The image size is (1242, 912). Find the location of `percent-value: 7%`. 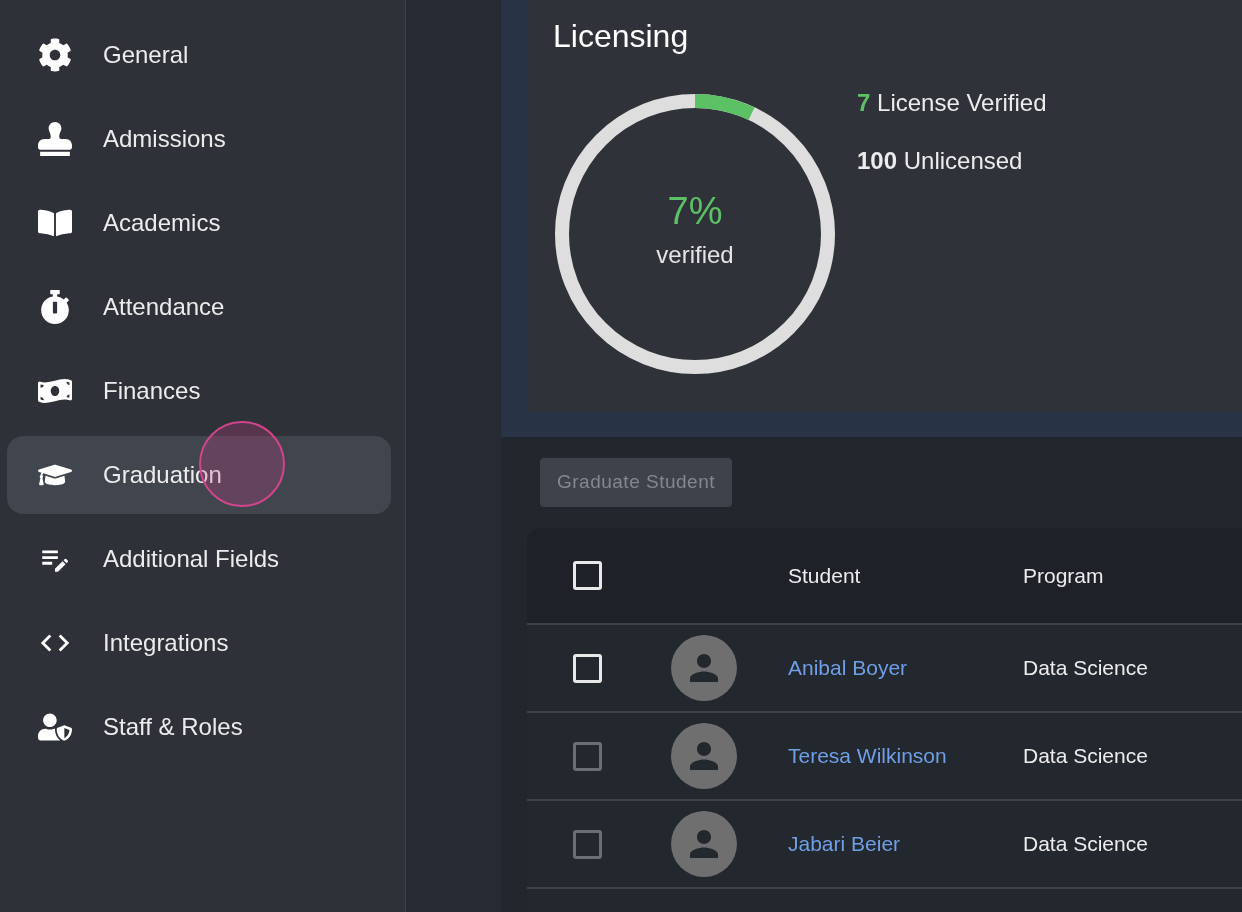

percent-value: 7% is located at coordinates (695, 211).